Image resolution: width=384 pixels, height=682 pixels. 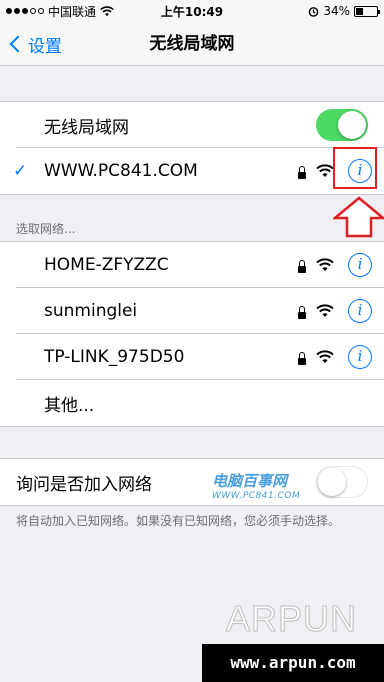 I want to click on navigation-bar: 设置 无线局域网, so click(x=192, y=44).